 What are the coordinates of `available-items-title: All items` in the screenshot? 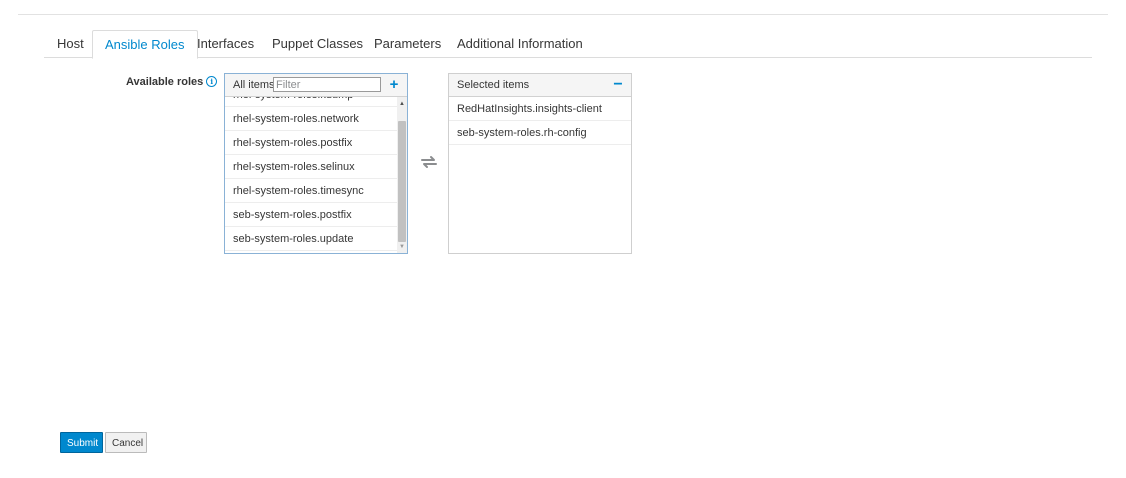 It's located at (254, 85).